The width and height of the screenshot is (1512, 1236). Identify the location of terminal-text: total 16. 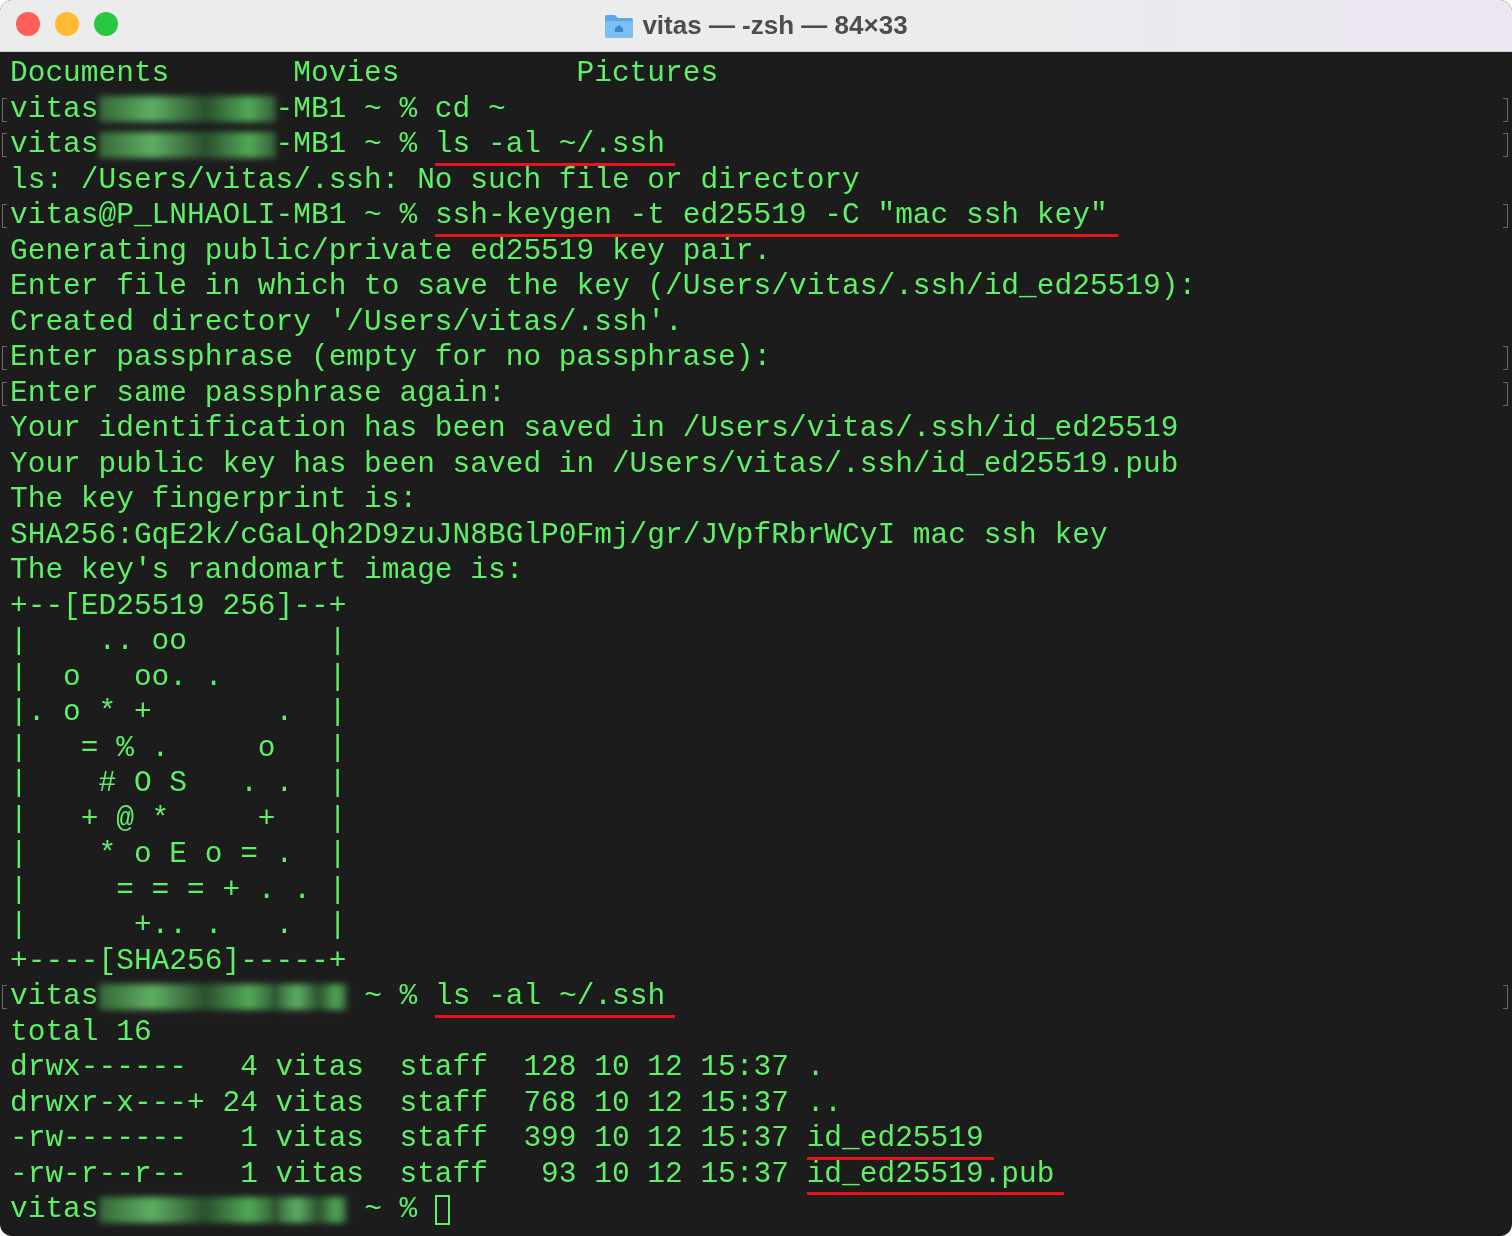
(81, 1032).